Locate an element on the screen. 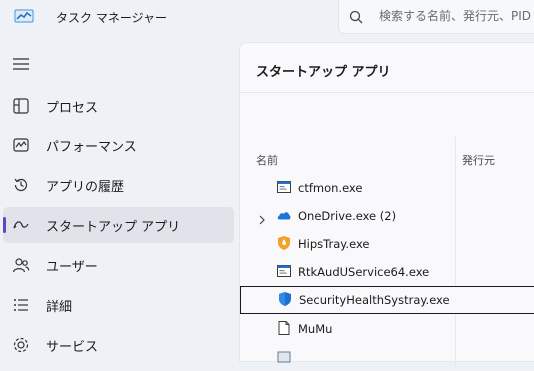  task-manager-app-icon is located at coordinates (24, 18).